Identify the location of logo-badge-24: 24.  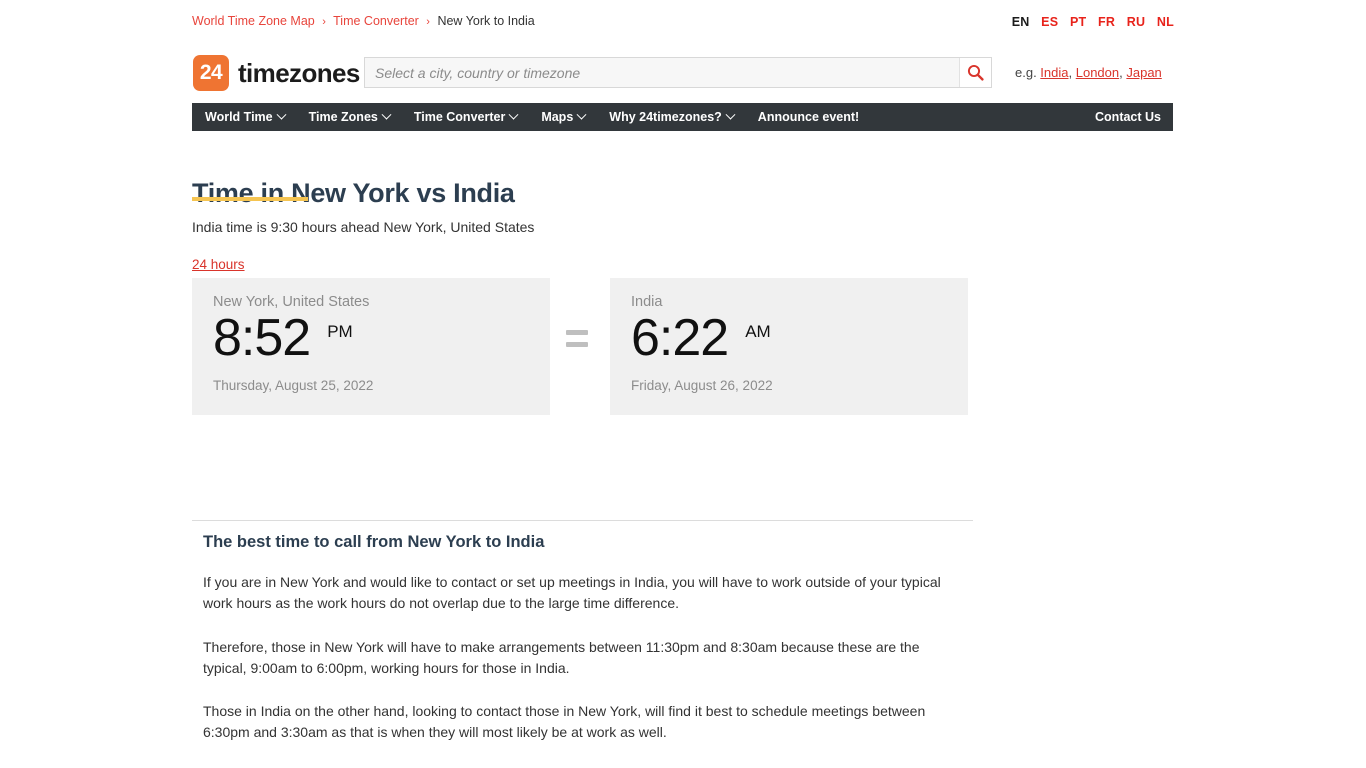
(211, 73).